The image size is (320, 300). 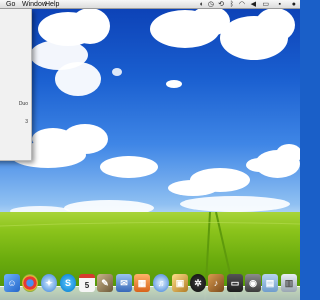 I want to click on ical-icon: ▦, so click(x=142, y=283).